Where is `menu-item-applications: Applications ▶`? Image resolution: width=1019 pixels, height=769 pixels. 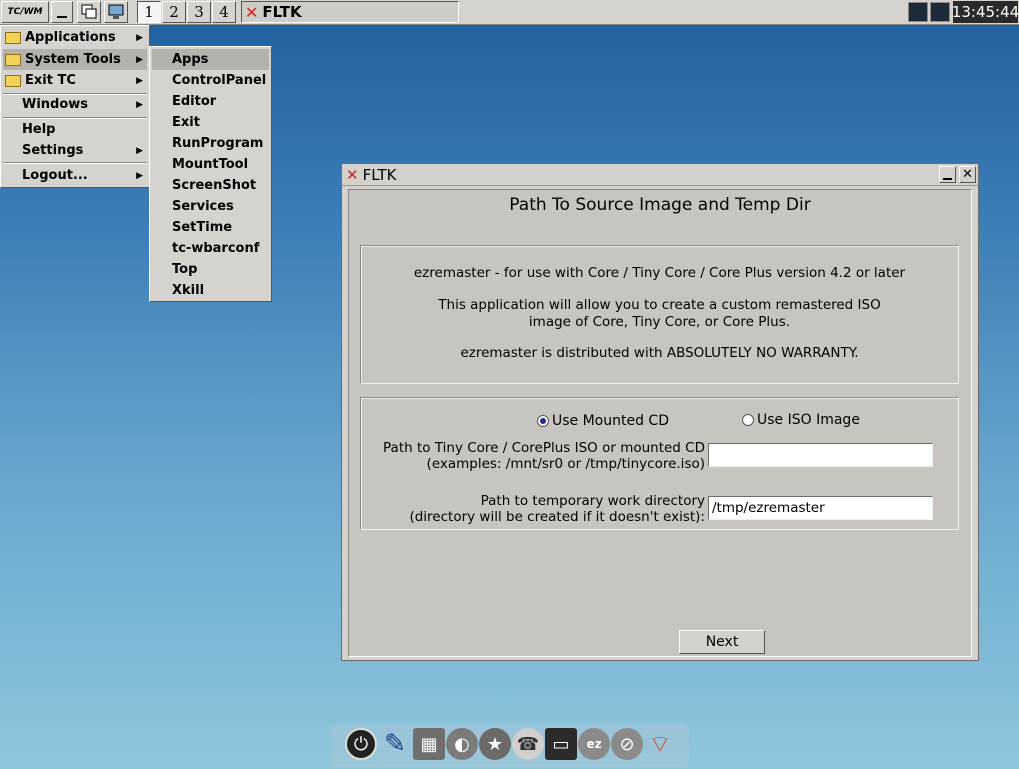 menu-item-applications: Applications ▶ is located at coordinates (75, 37).